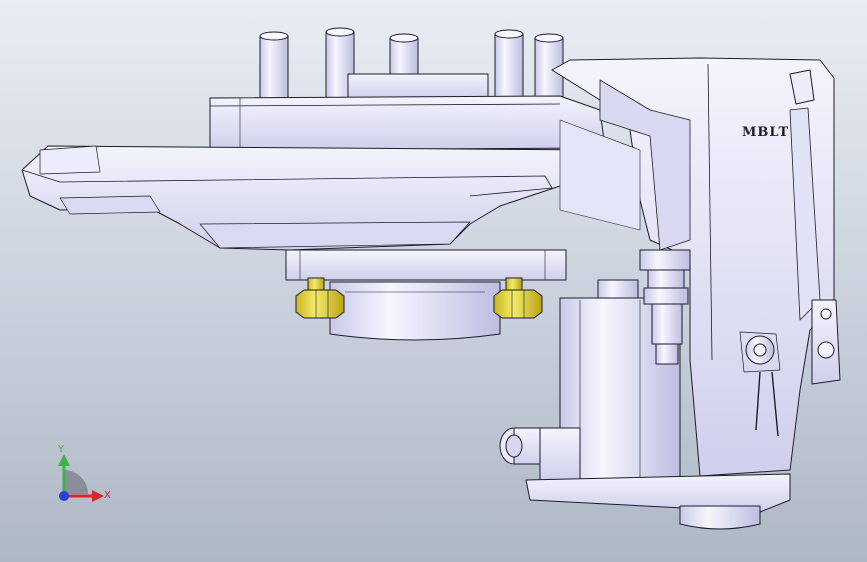 The width and height of the screenshot is (867, 562). What do you see at coordinates (76, 482) in the screenshot?
I see `triad-plane-icon` at bounding box center [76, 482].